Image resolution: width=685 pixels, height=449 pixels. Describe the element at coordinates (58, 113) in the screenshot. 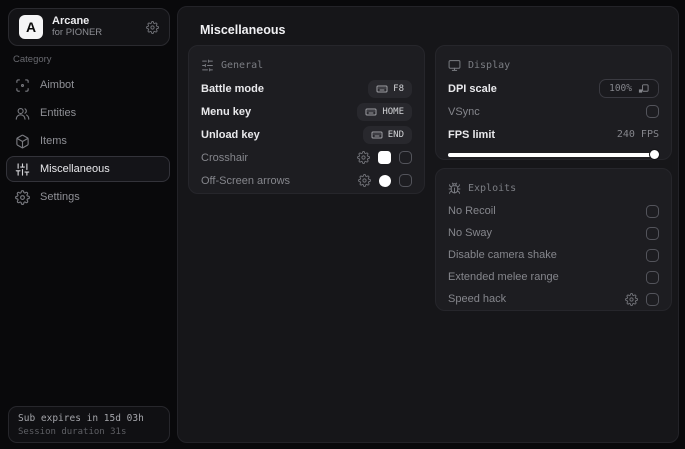

I see `sidebar-item-label: Entities` at that location.